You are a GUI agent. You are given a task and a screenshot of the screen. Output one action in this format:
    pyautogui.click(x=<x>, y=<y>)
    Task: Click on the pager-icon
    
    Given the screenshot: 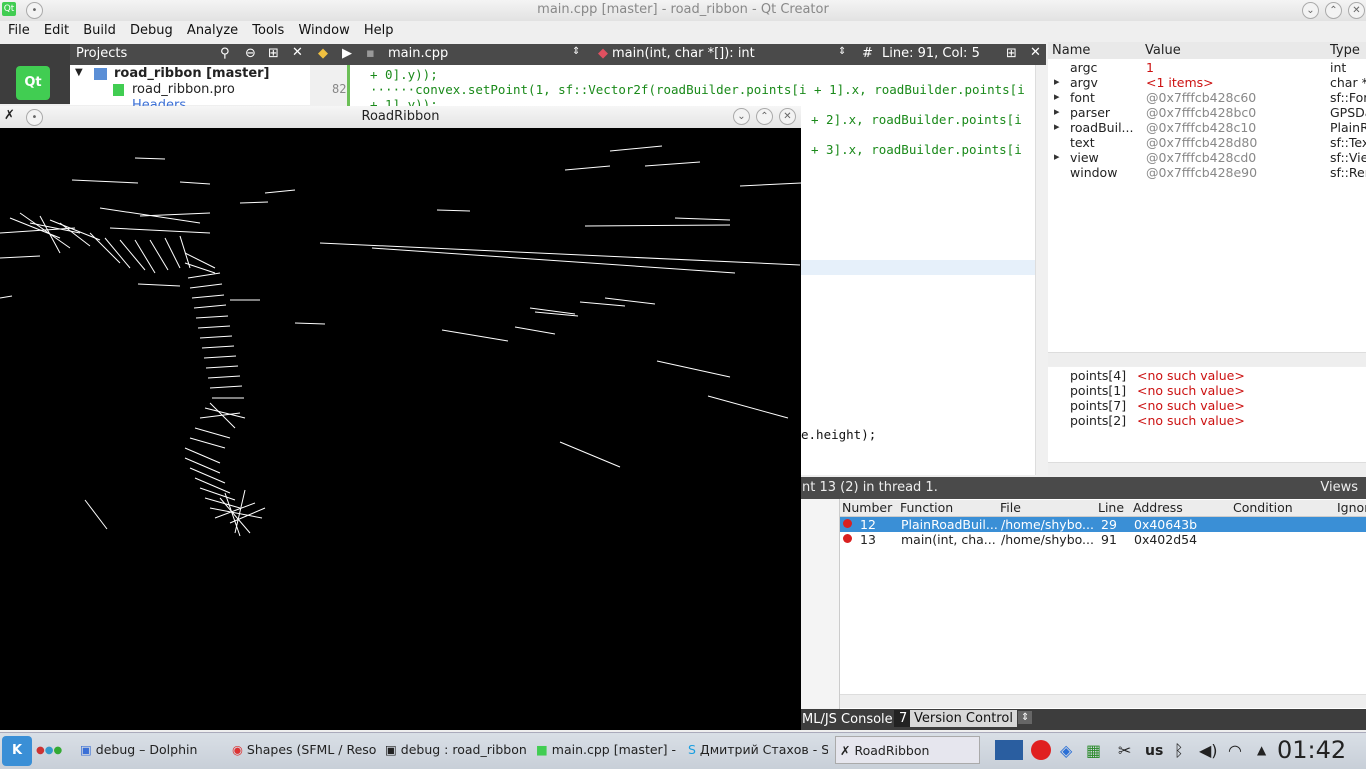 What is the action you would take?
    pyautogui.click(x=1009, y=750)
    